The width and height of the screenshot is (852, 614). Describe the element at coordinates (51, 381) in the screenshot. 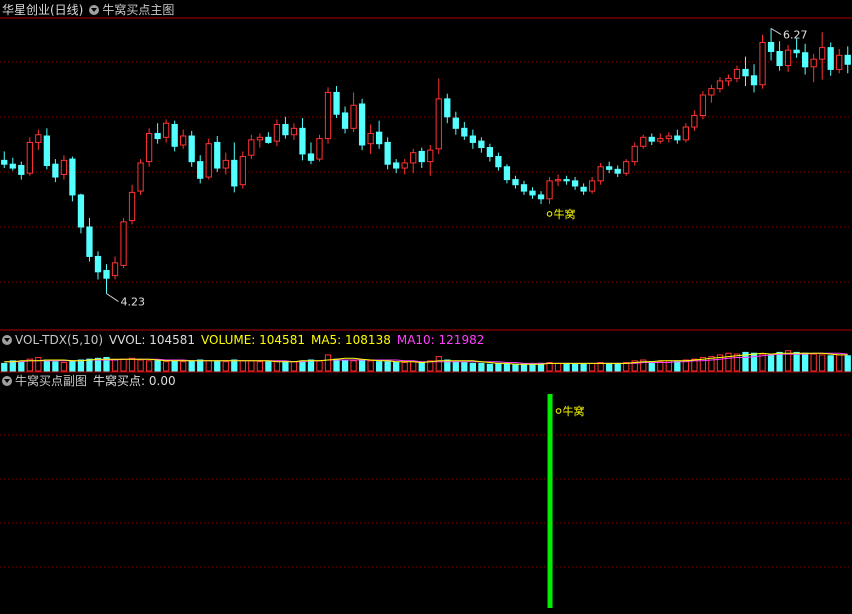

I see `sub-indicator-name: 牛窝买点副图` at that location.